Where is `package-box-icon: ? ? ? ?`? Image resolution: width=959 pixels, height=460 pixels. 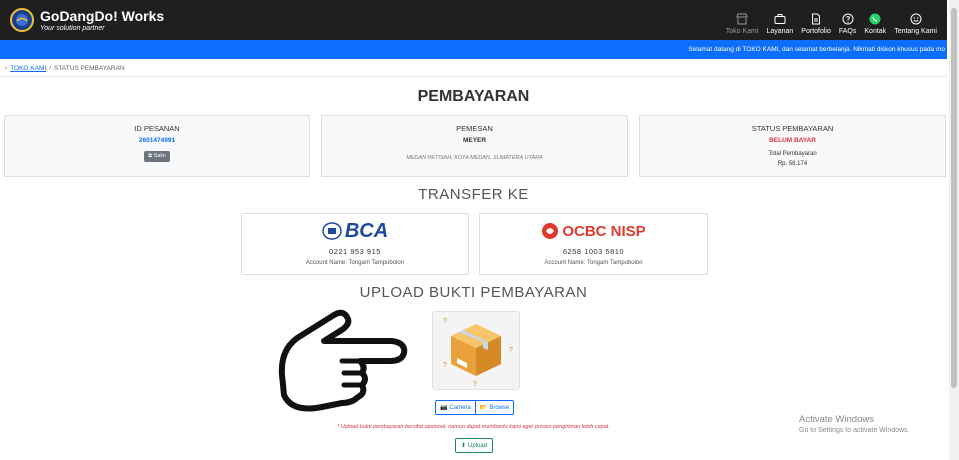
package-box-icon: ? ? ? ? is located at coordinates (476, 350).